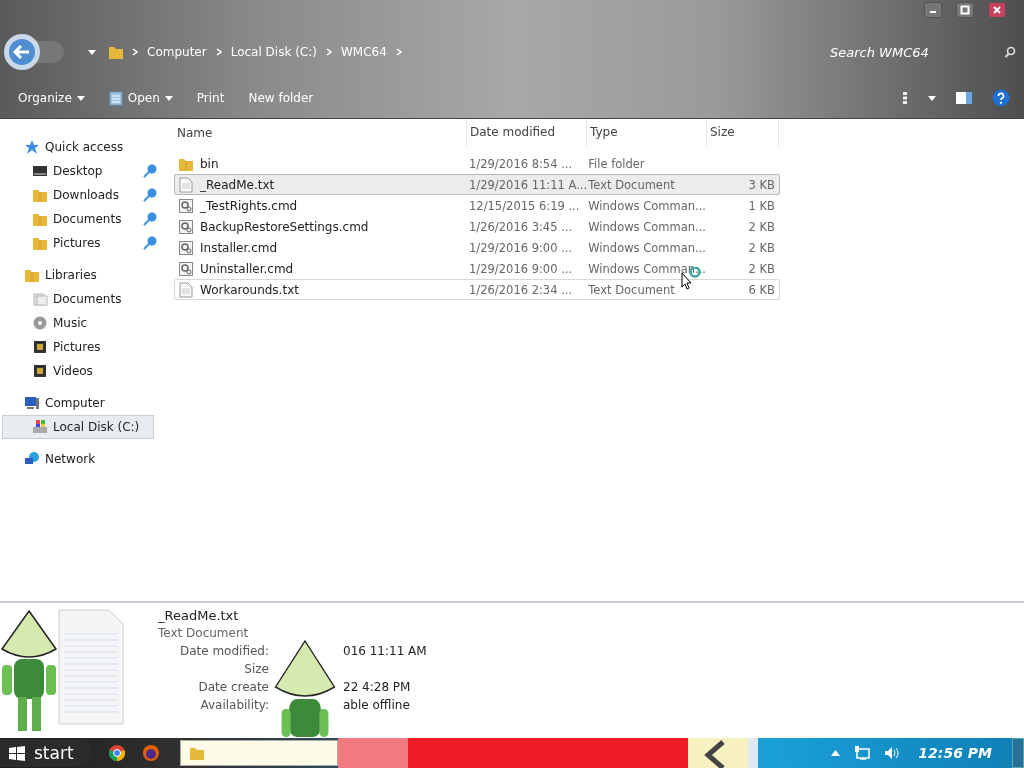 Image resolution: width=1024 pixels, height=768 pixels. Describe the element at coordinates (204, 634) in the screenshot. I see `file-type: Text Document` at that location.